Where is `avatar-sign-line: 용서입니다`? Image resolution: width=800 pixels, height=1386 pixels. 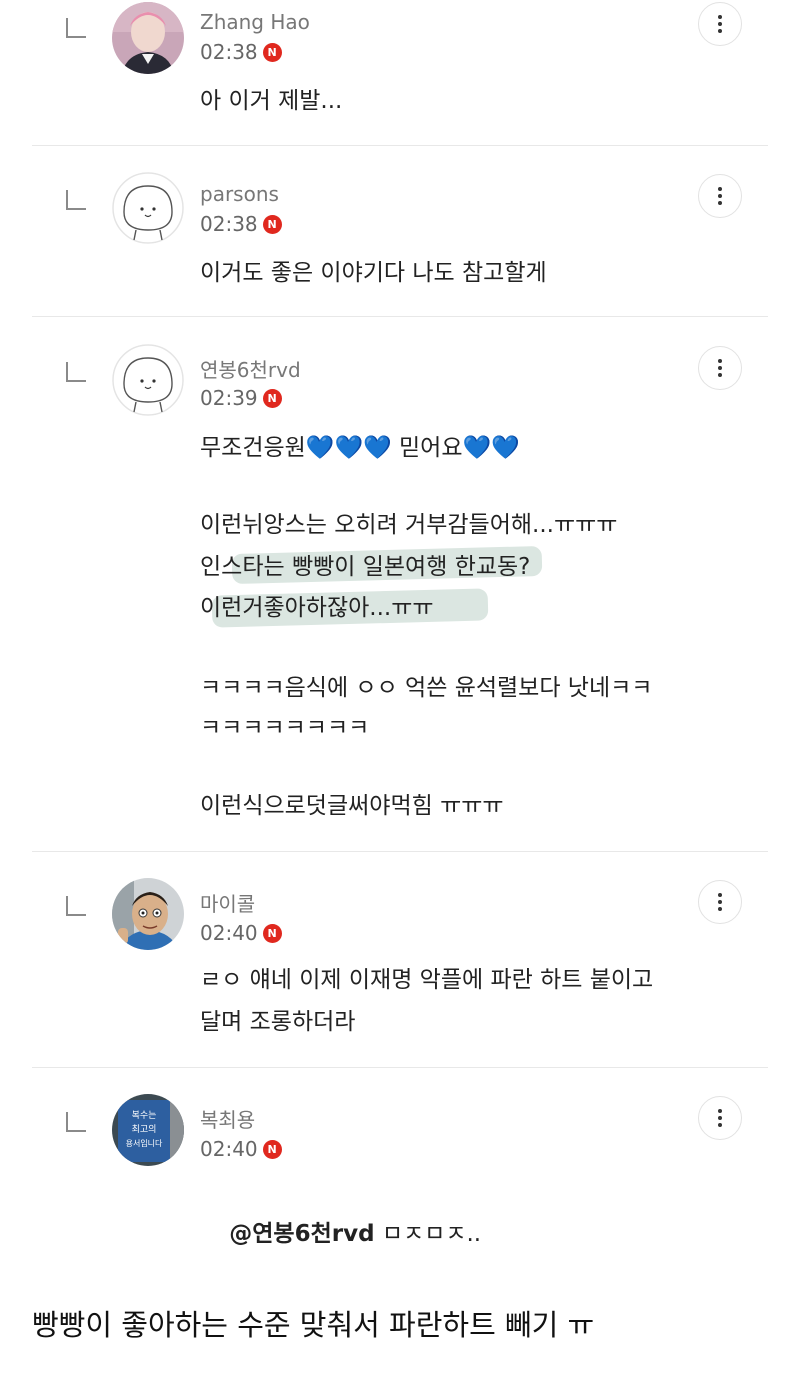 avatar-sign-line: 용서입니다 is located at coordinates (144, 1143).